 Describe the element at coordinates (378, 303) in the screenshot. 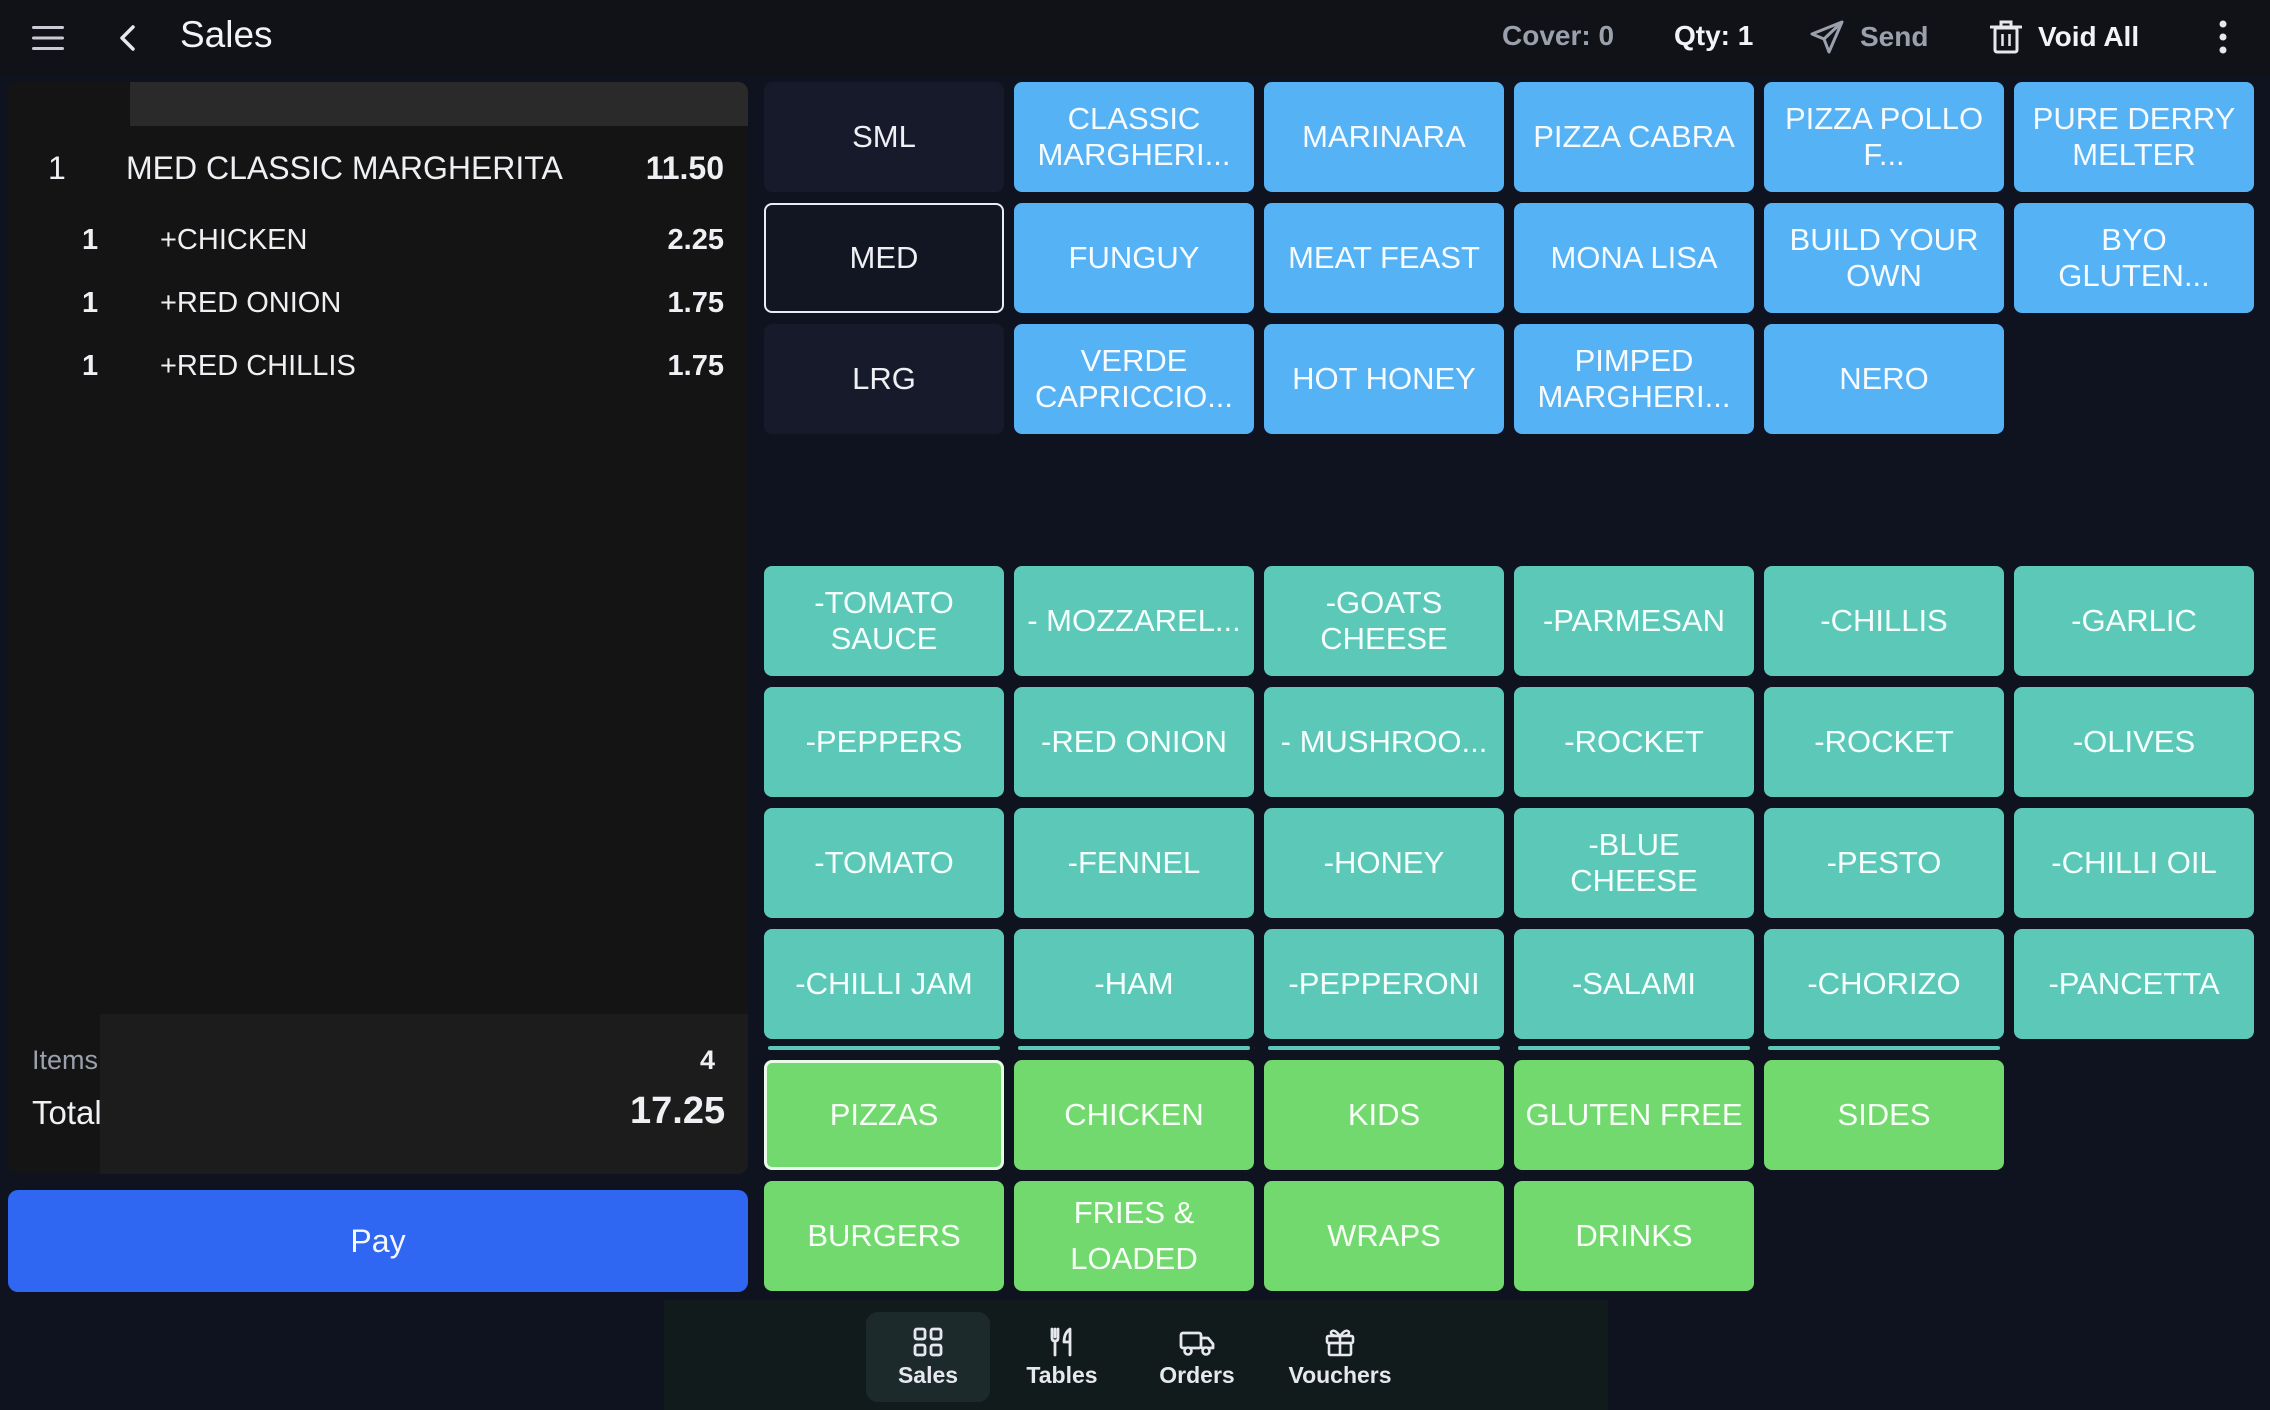

I see `order-modifier-line: 1 +RED ONION 1.75` at that location.